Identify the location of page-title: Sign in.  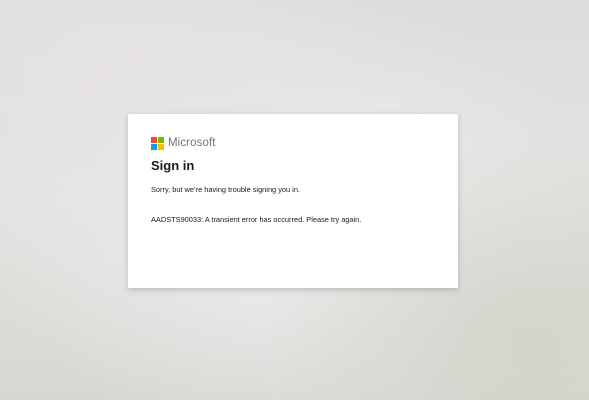
(173, 165).